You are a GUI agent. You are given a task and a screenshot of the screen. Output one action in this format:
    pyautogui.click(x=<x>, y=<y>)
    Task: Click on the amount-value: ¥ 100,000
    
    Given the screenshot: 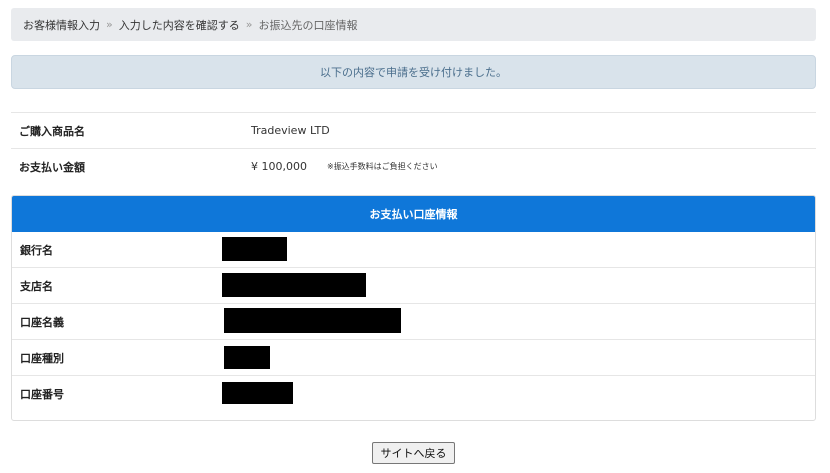 What is the action you would take?
    pyautogui.click(x=279, y=166)
    